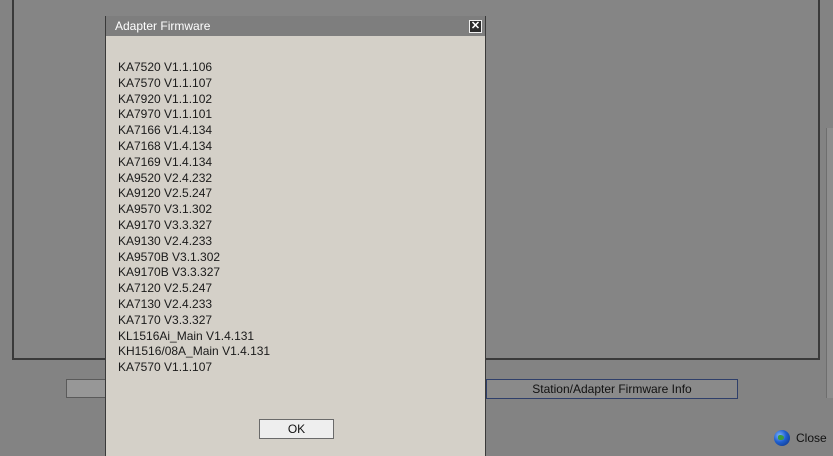  Describe the element at coordinates (165, 288) in the screenshot. I see `firmware-item: KA7120 V2.5.247` at that location.